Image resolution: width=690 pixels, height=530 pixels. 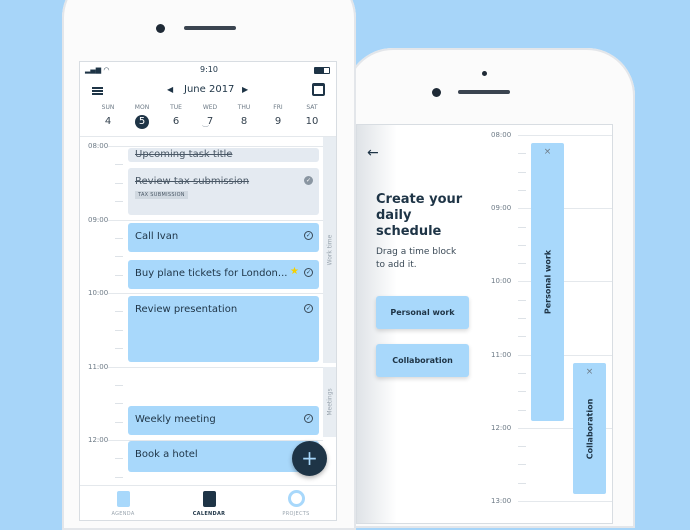 I want to click on day-thu: THU 8, so click(x=244, y=116).